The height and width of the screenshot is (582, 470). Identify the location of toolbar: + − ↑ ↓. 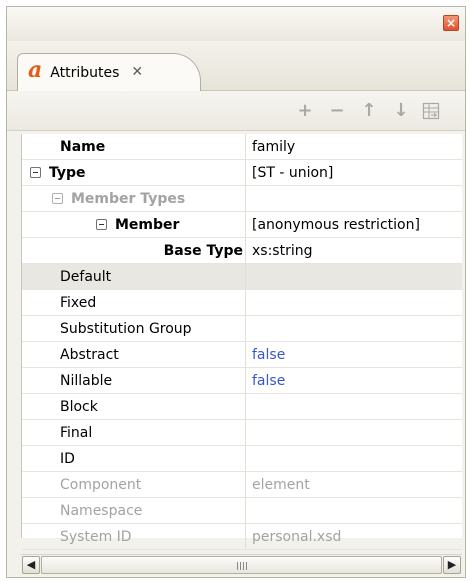
(236, 111).